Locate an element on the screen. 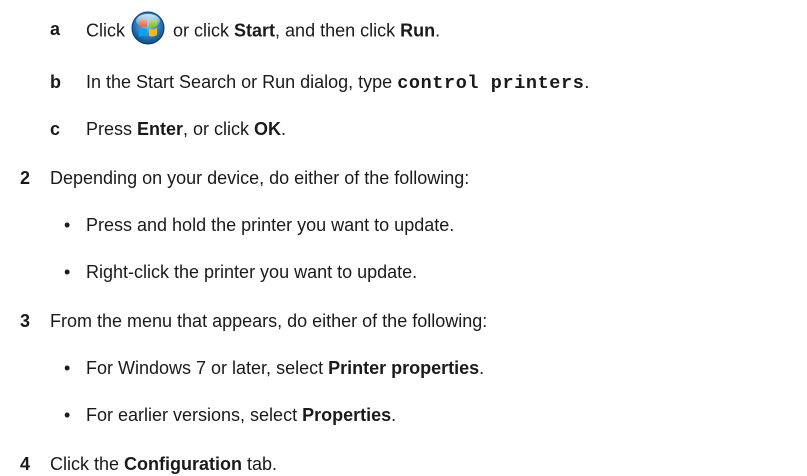 The height and width of the screenshot is (476, 807). step-number: 4 is located at coordinates (25, 464).